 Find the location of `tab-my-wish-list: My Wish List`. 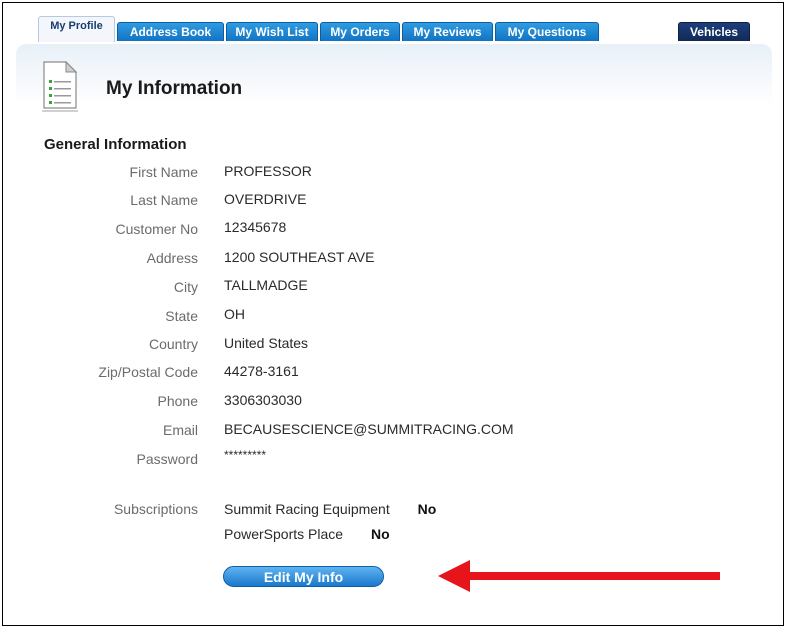

tab-my-wish-list: My Wish List is located at coordinates (272, 31).